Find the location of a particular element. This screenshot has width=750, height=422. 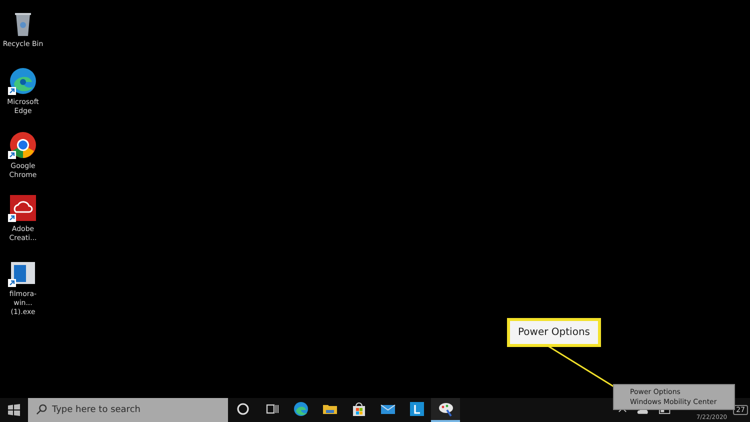

paint-palette-icon is located at coordinates (445, 410).